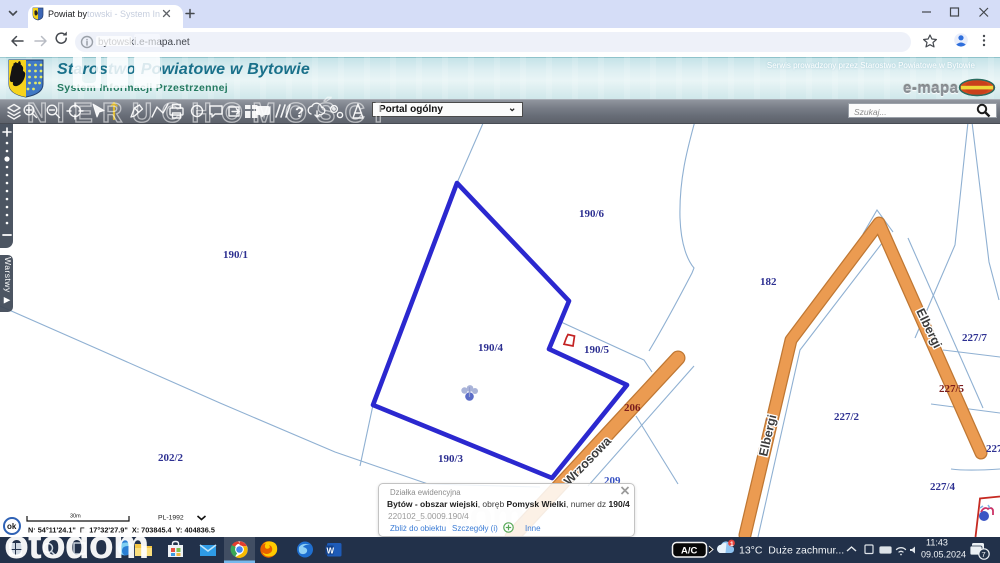  What do you see at coordinates (732, 544) in the screenshot?
I see `svg-text: 1` at bounding box center [732, 544].